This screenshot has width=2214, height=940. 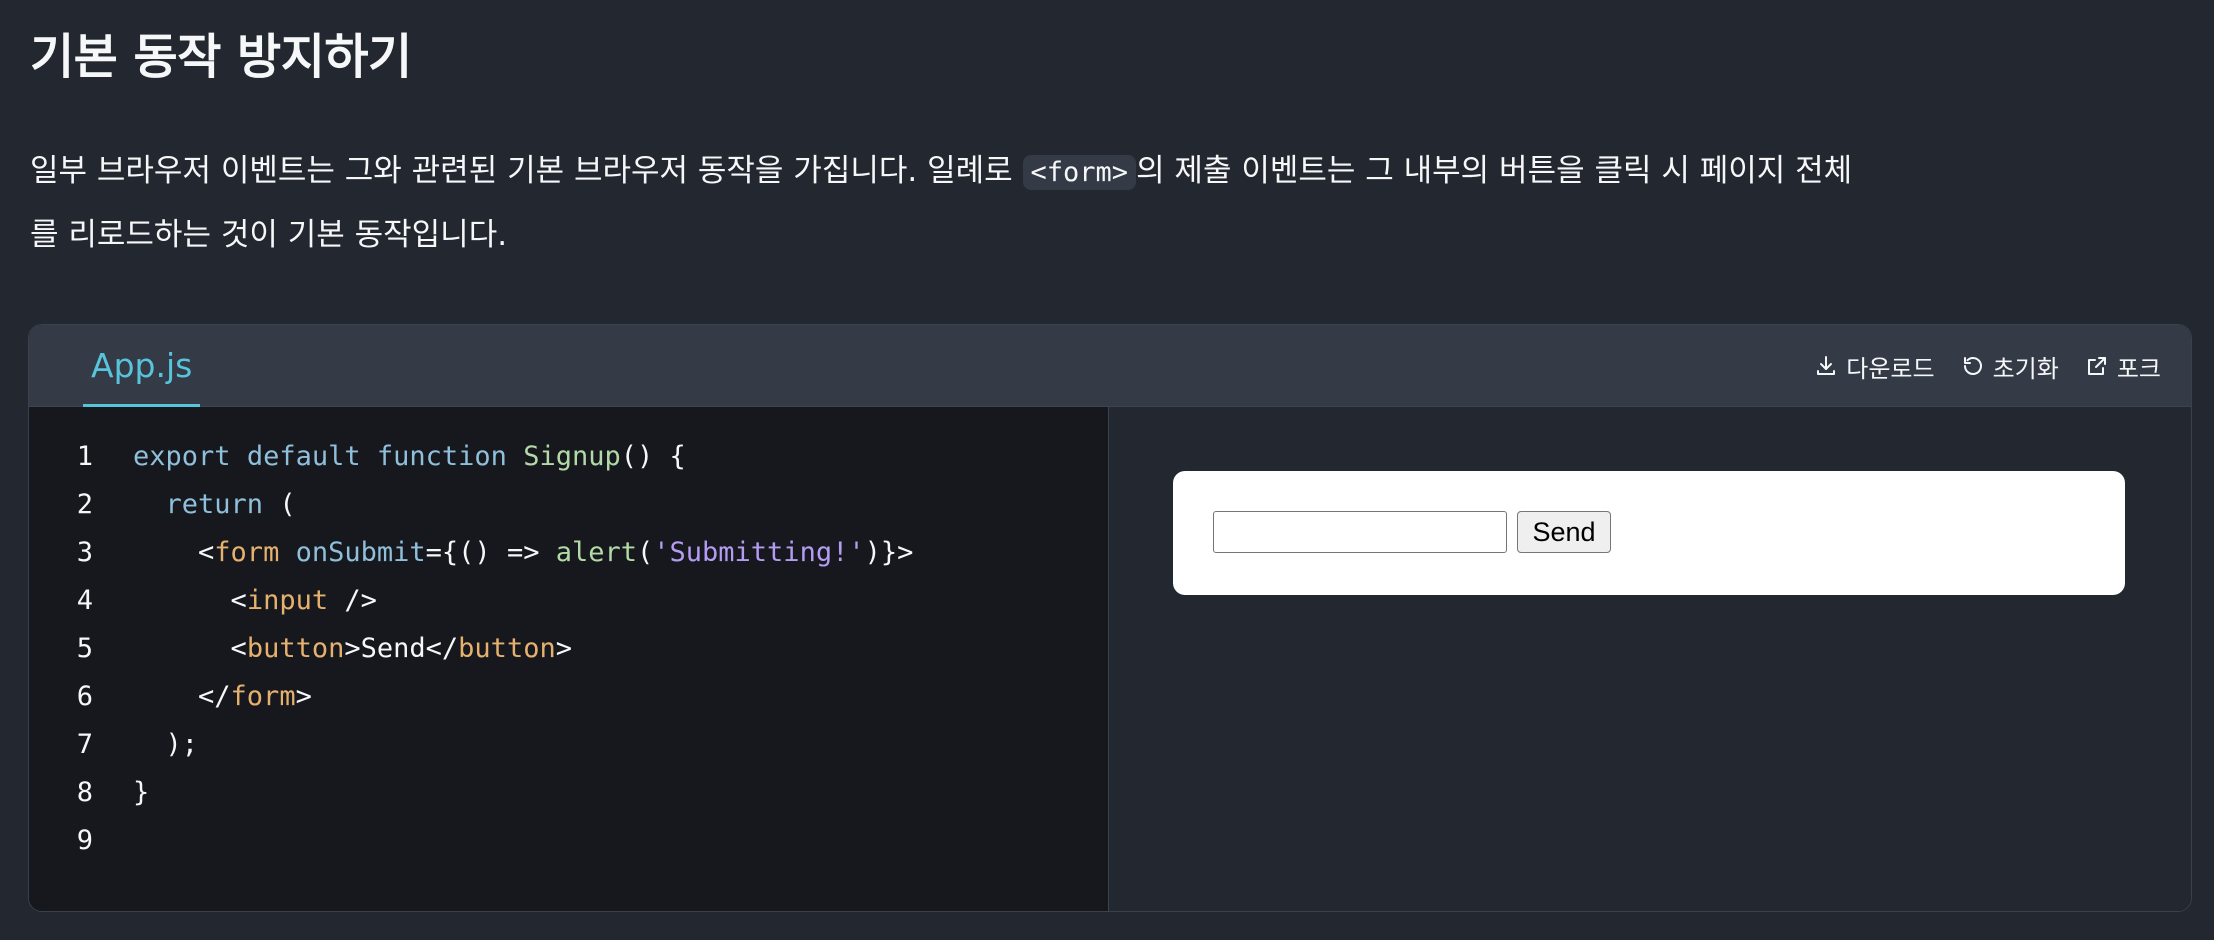 I want to click on reset-button: 초기화, so click(x=2010, y=366).